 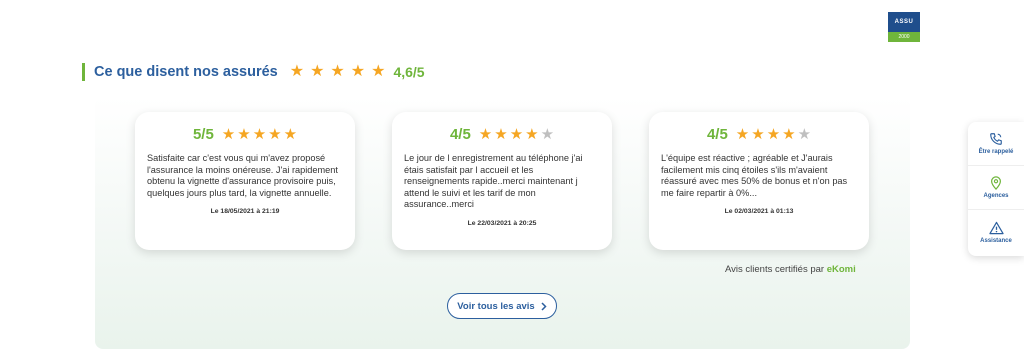 I want to click on brand-logo: ASSU 2000, so click(x=904, y=27).